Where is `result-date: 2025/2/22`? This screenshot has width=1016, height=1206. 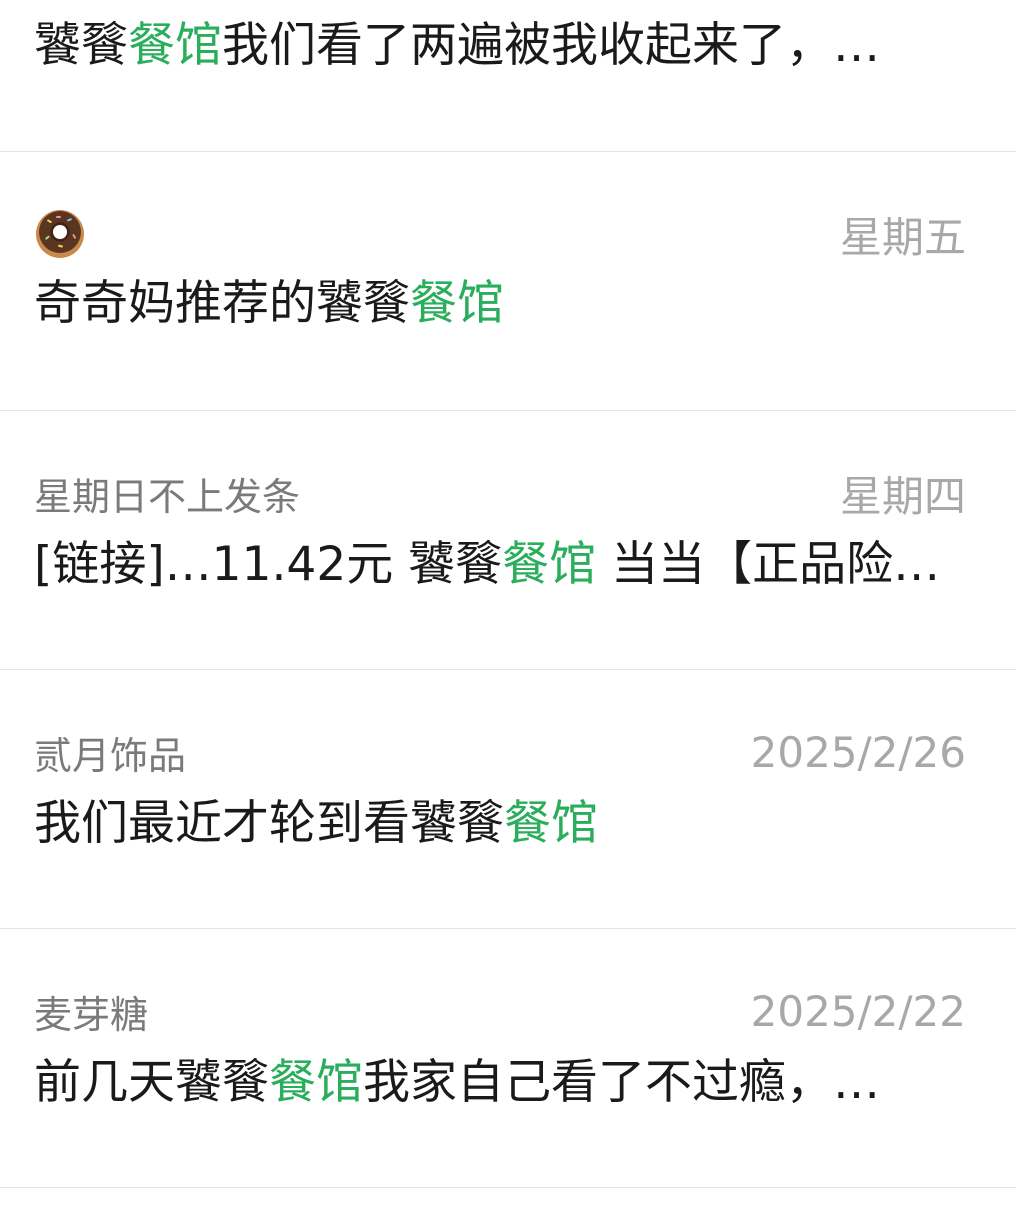 result-date: 2025/2/22 is located at coordinates (858, 1011).